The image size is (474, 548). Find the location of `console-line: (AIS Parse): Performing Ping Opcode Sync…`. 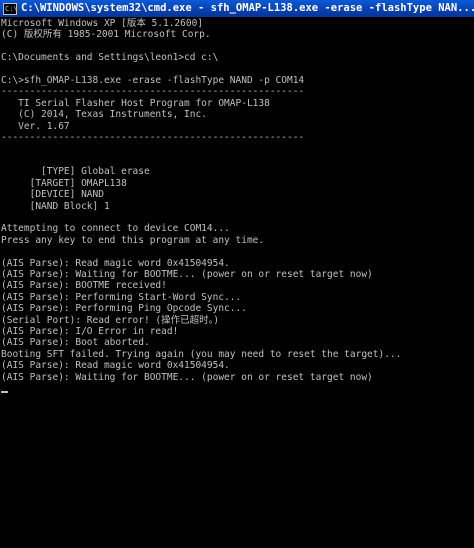

console-line: (AIS Parse): Performing Ping Opcode Sync… is located at coordinates (124, 309).